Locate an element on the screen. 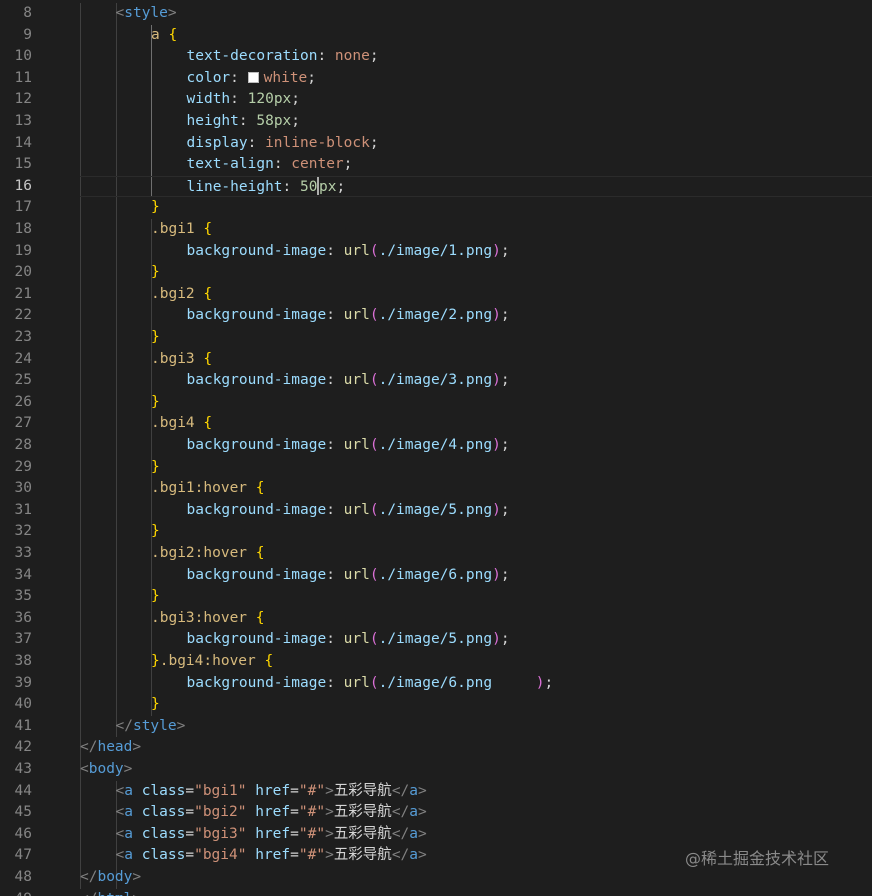  line-number: 18 is located at coordinates (23, 229).